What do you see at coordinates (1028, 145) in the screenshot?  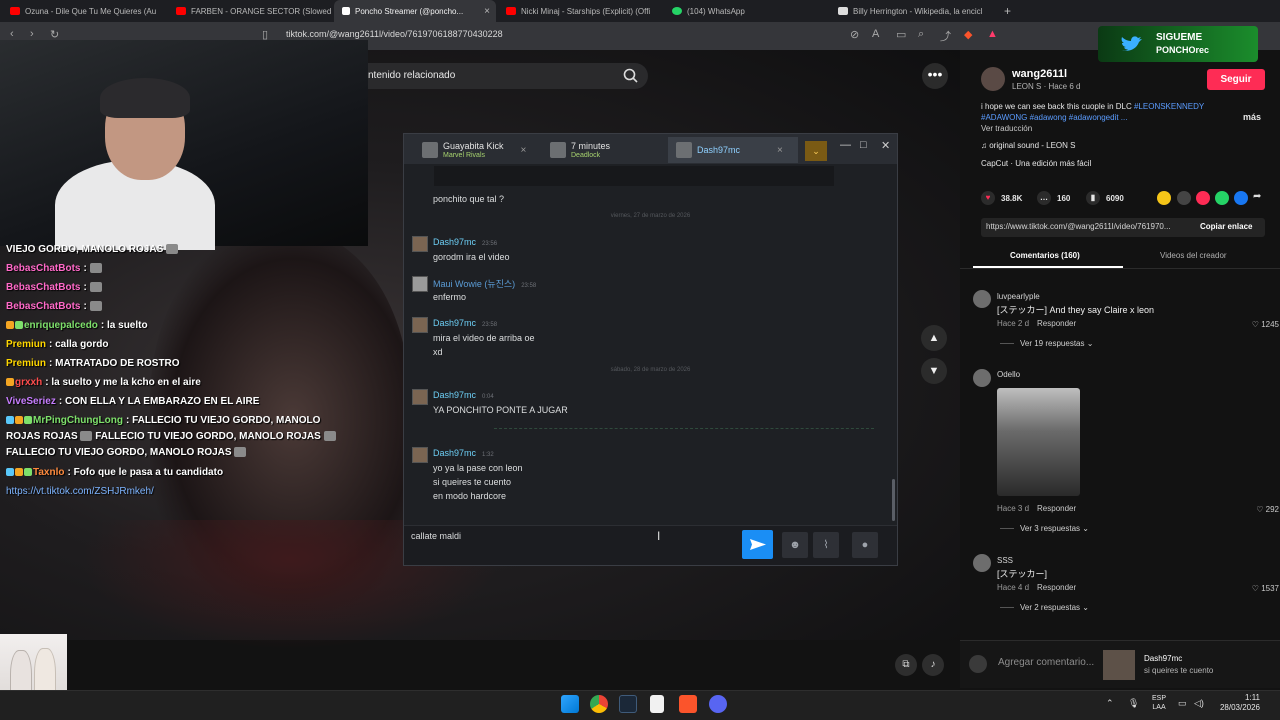 I see `sound-link: ♫ original sound - LEON S` at bounding box center [1028, 145].